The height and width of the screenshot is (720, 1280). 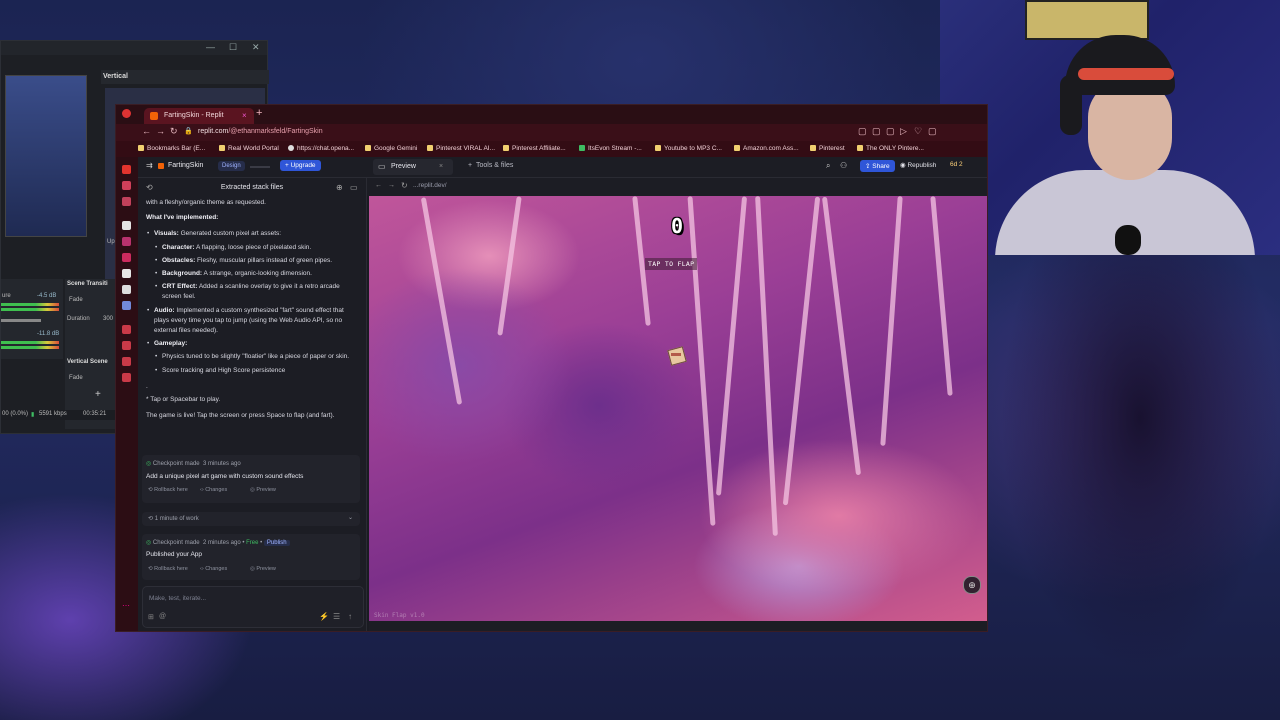 What do you see at coordinates (76, 378) in the screenshot?
I see `vertical-transition-select: Fade` at bounding box center [76, 378].